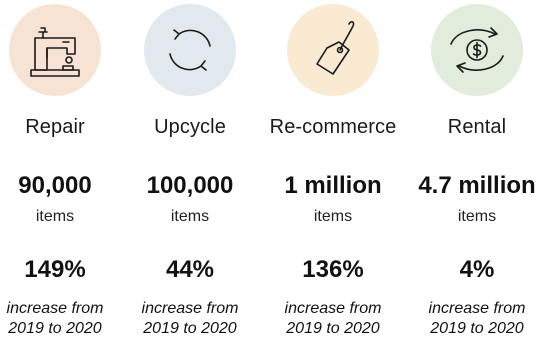 Image resolution: width=544 pixels, height=344 pixels. I want to click on refresh-cycle-icon, so click(190, 50).